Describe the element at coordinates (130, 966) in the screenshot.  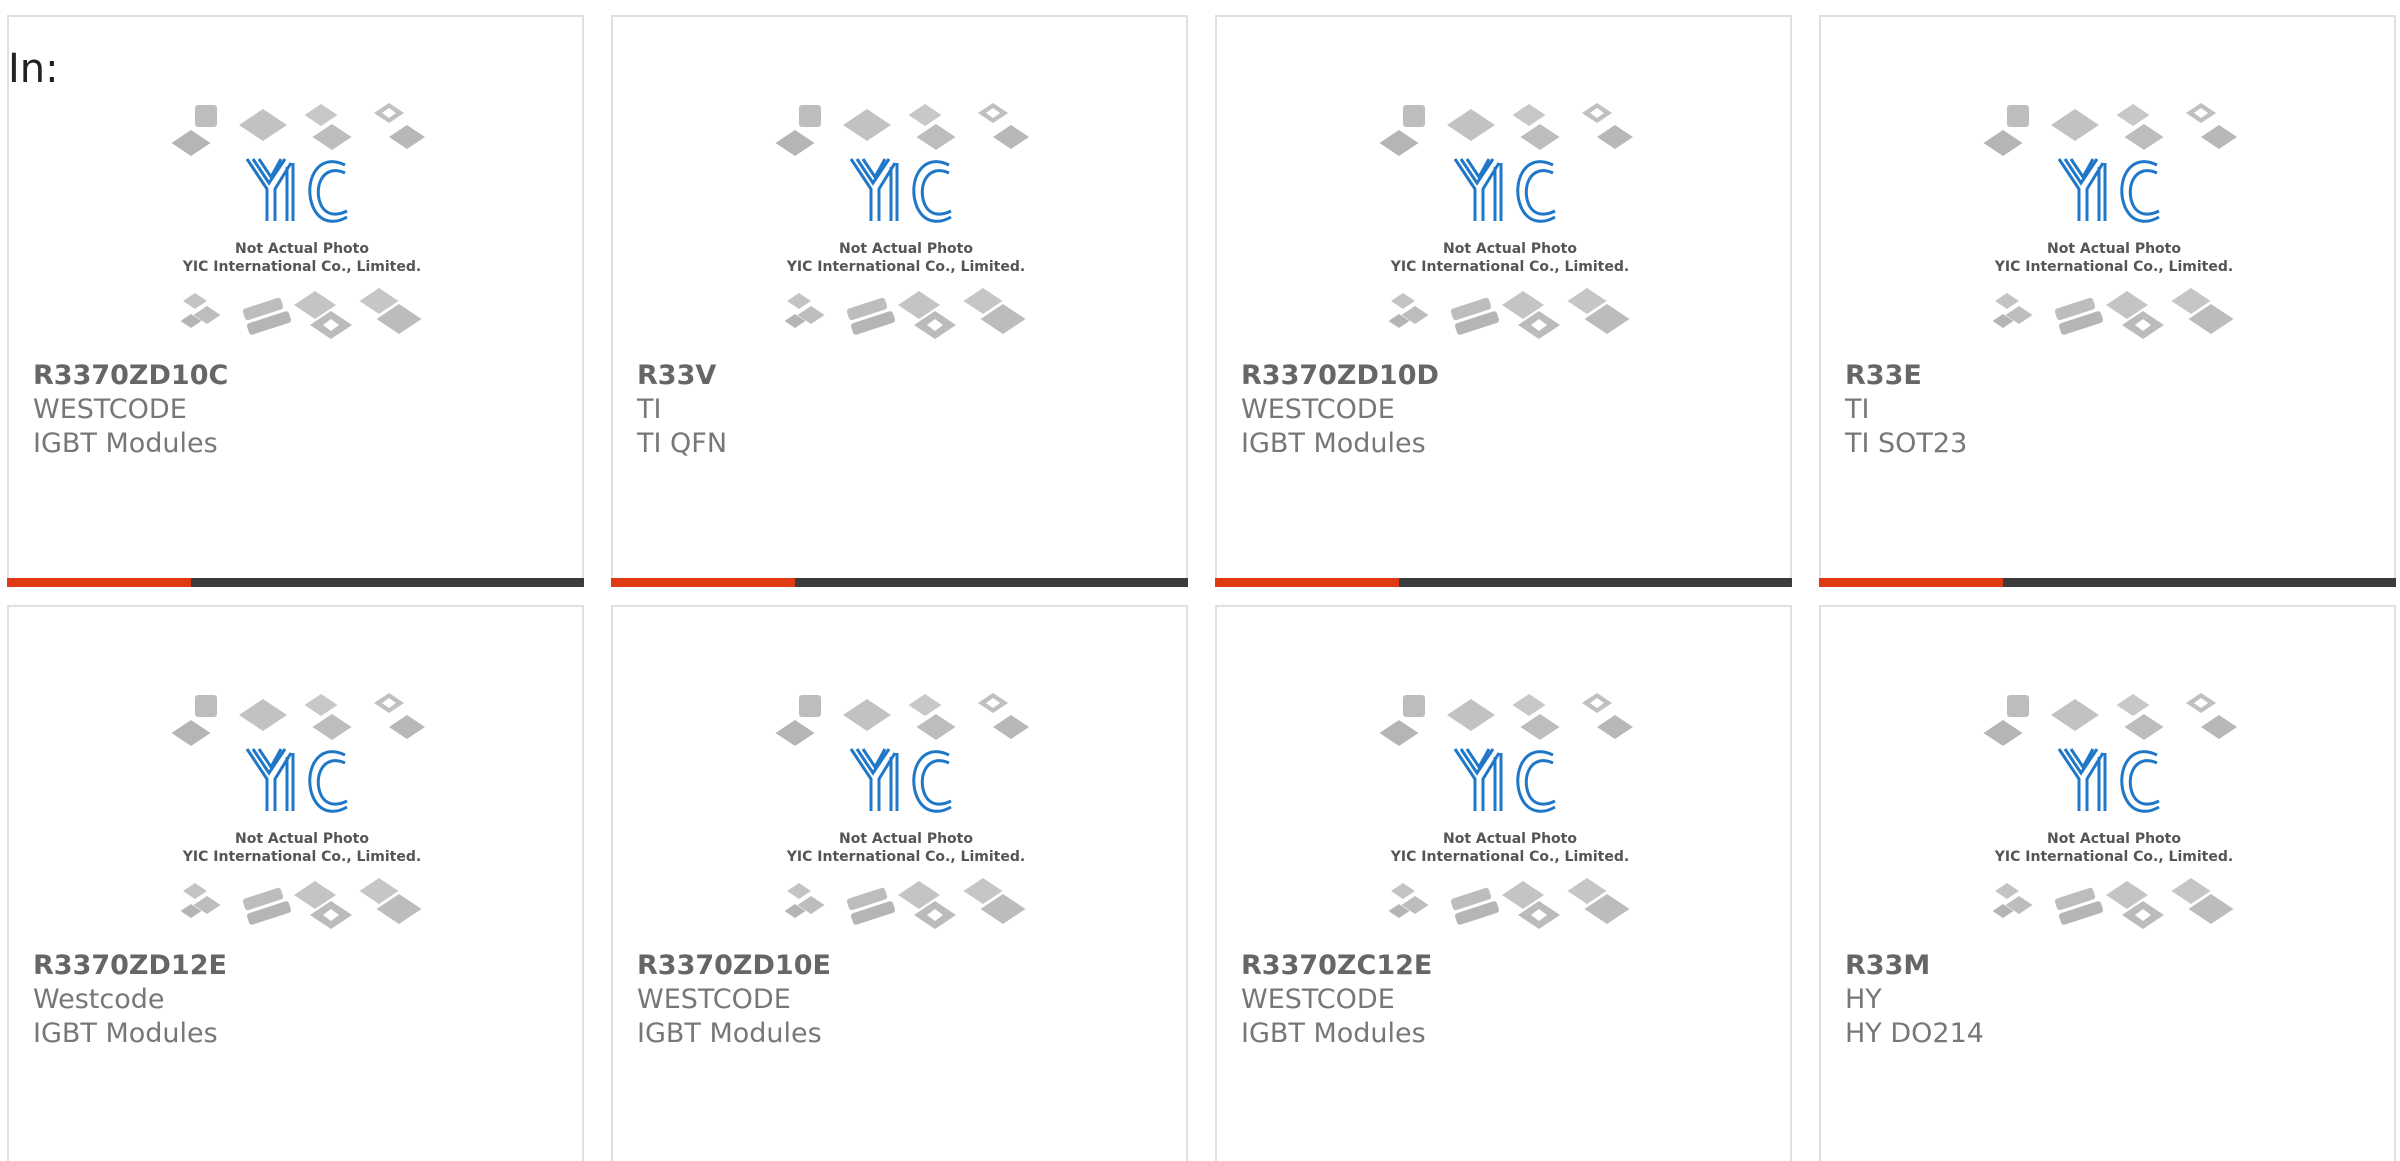
I see `product-part-number: R3370ZD12E` at that location.